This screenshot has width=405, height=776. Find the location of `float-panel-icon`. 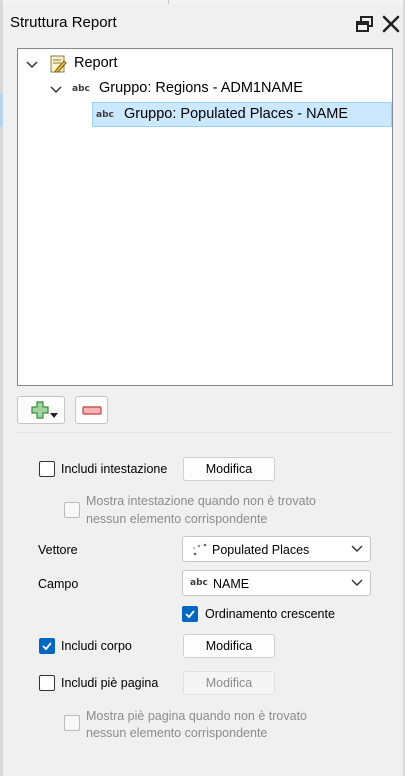

float-panel-icon is located at coordinates (365, 24).